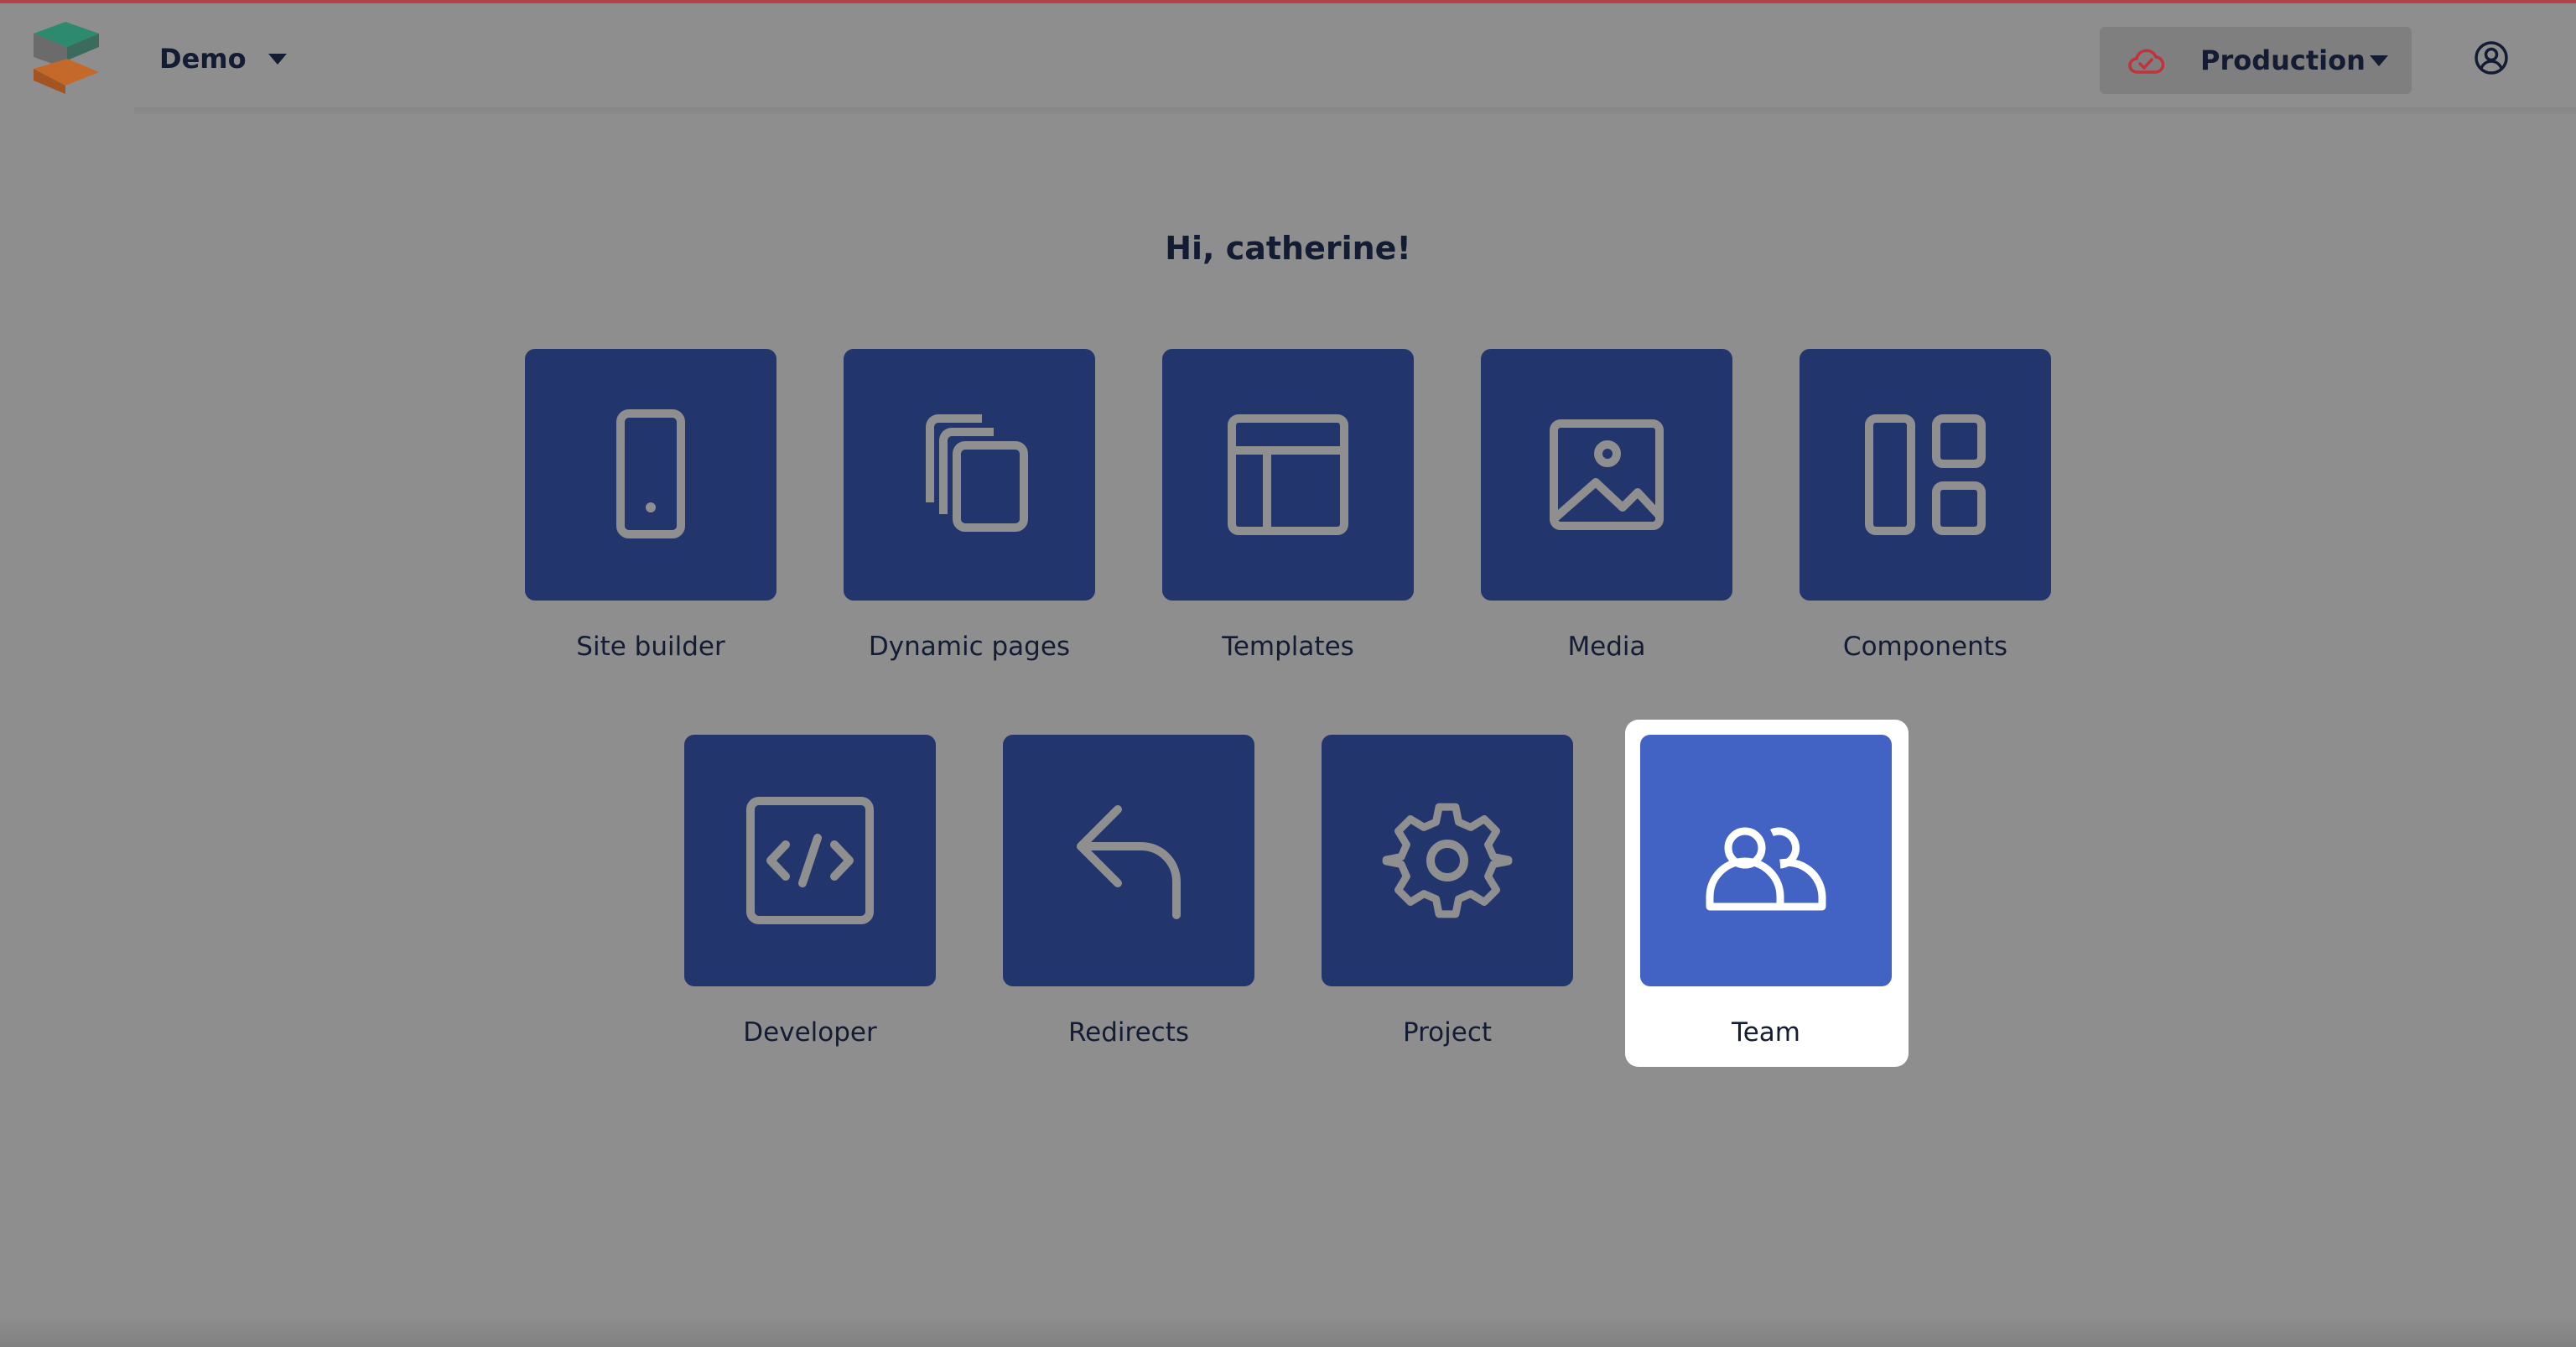  I want to click on tile-label: Project, so click(1447, 1032).